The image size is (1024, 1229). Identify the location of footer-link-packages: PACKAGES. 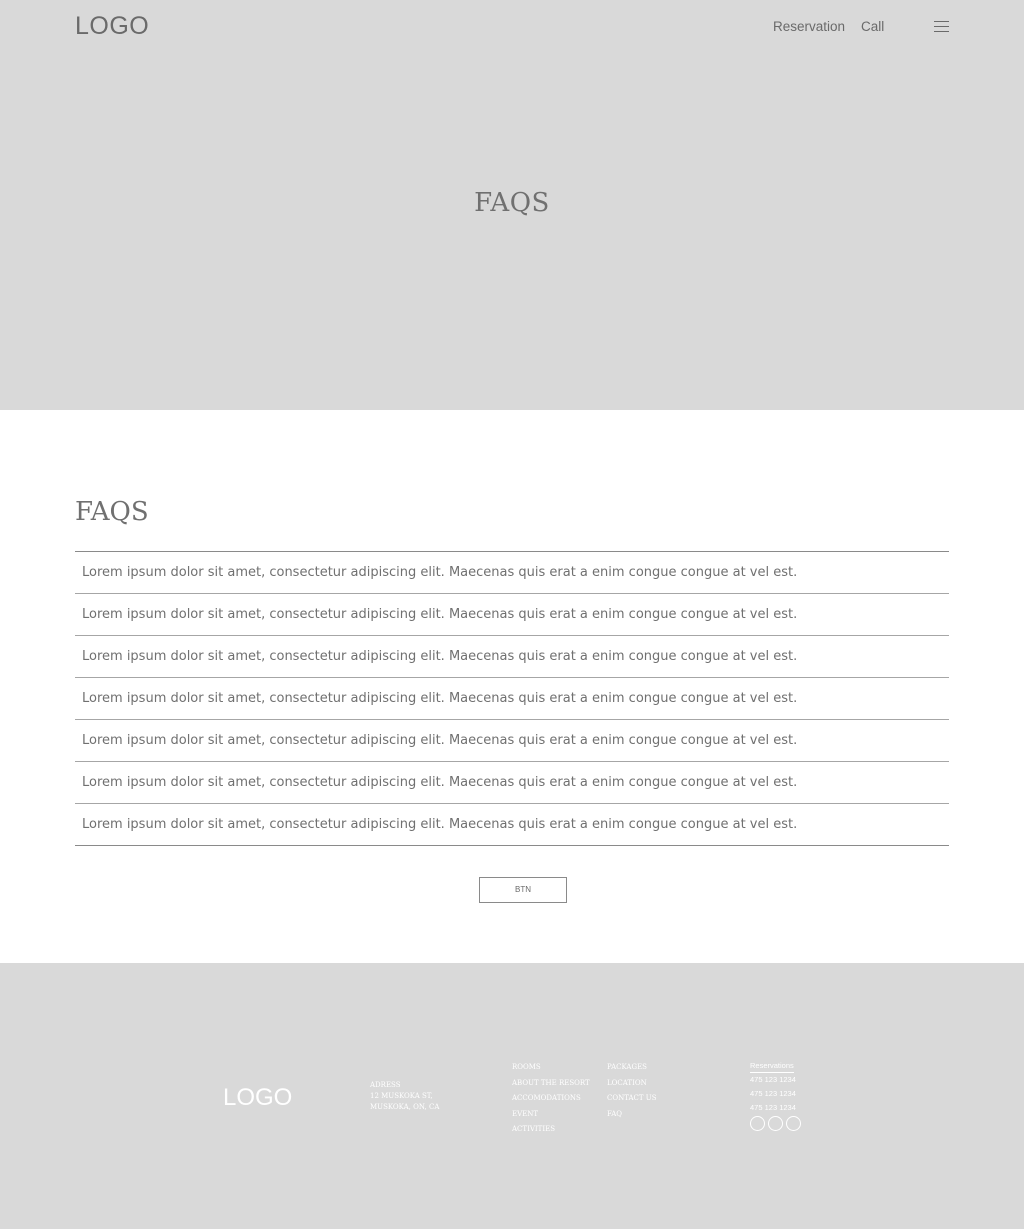
(632, 1068).